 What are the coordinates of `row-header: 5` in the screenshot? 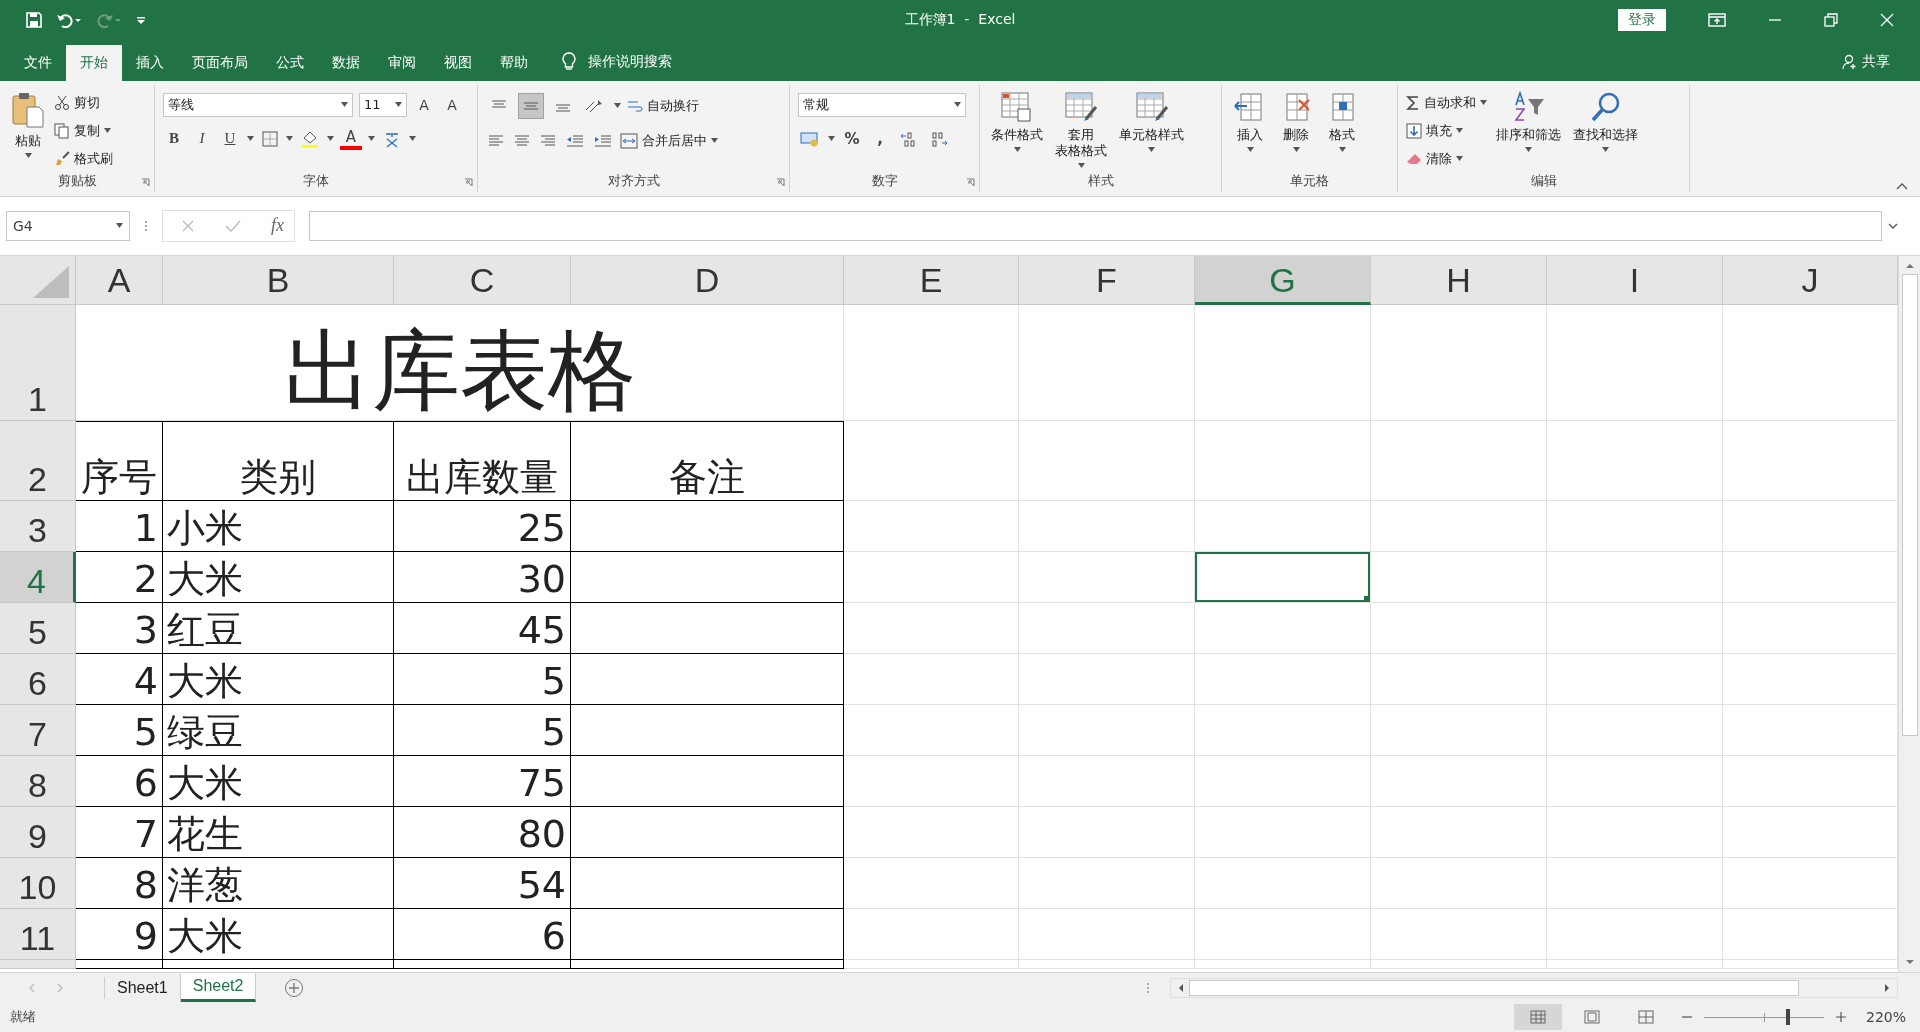 It's located at (38, 628).